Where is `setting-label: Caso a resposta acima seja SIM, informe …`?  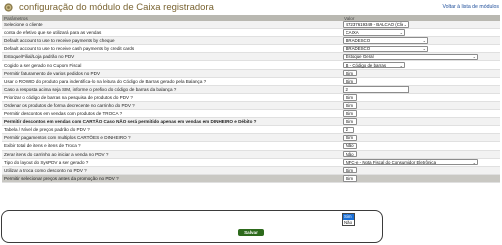 setting-label: Caso a resposta acima seja SIM, informe … is located at coordinates (90, 89).